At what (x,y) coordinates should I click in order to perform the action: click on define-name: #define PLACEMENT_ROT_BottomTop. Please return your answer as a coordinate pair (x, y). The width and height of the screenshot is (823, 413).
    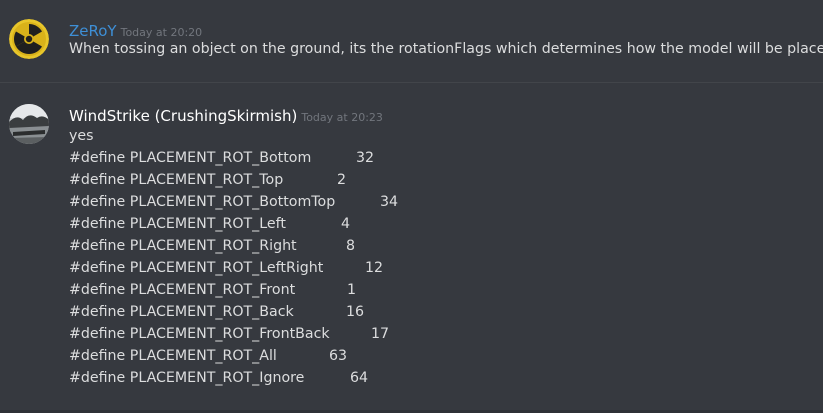
    Looking at the image, I should click on (202, 202).